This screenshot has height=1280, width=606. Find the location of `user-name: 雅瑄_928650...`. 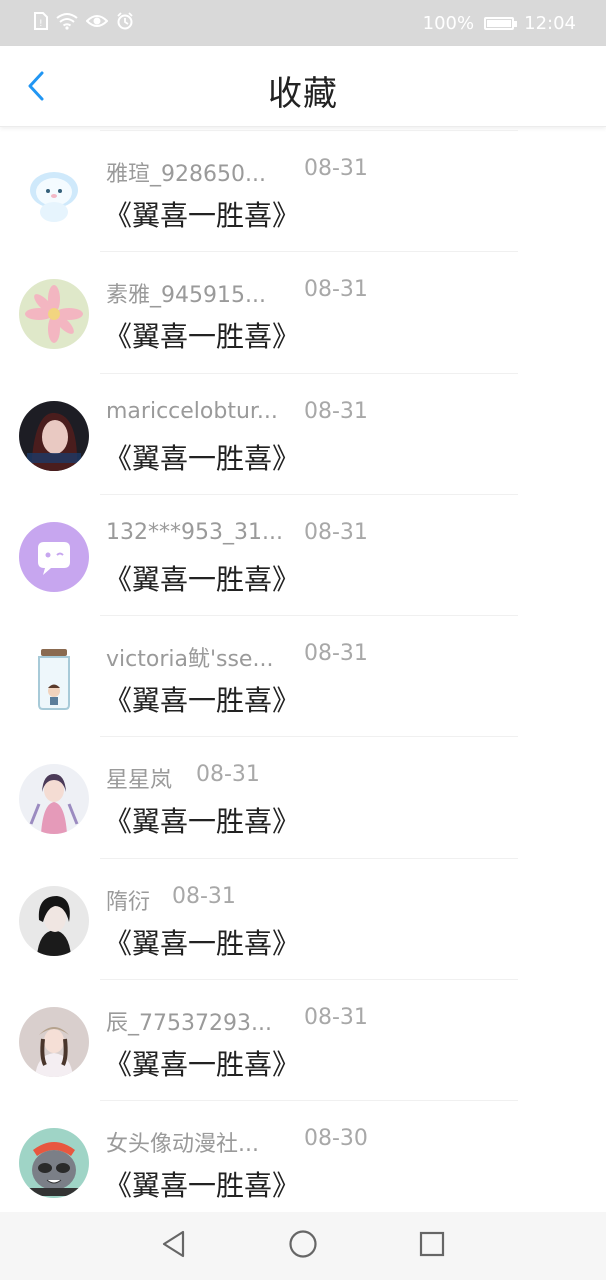

user-name: 雅瑄_928650... is located at coordinates (186, 174).